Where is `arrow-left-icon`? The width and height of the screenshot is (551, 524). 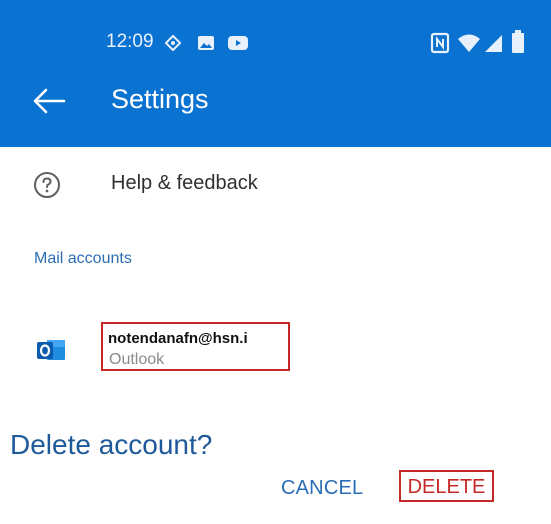
arrow-left-icon is located at coordinates (49, 101).